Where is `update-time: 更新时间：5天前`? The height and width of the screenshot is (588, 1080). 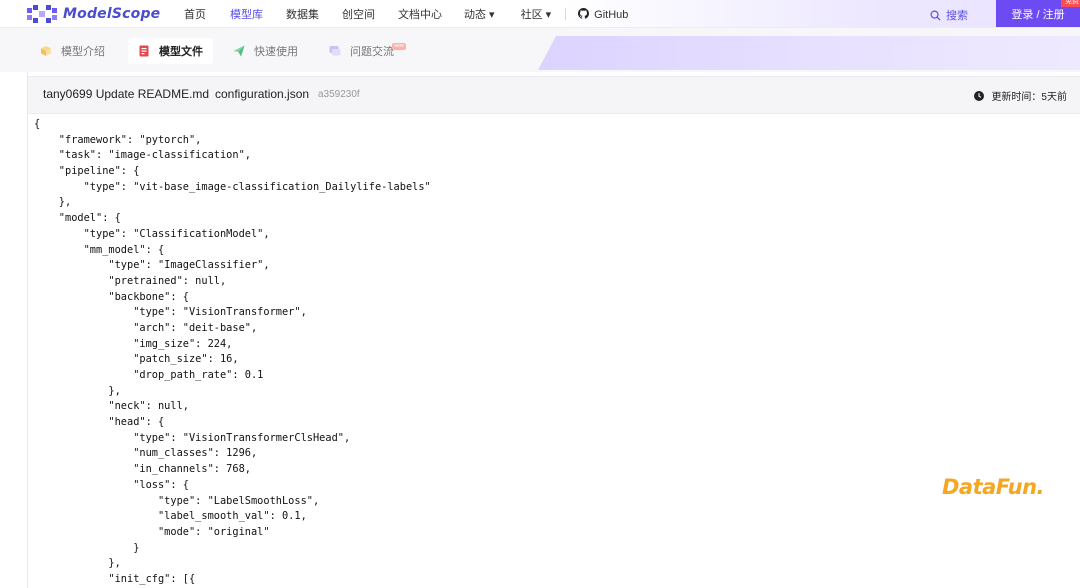 update-time: 更新时间：5天前 is located at coordinates (1020, 95).